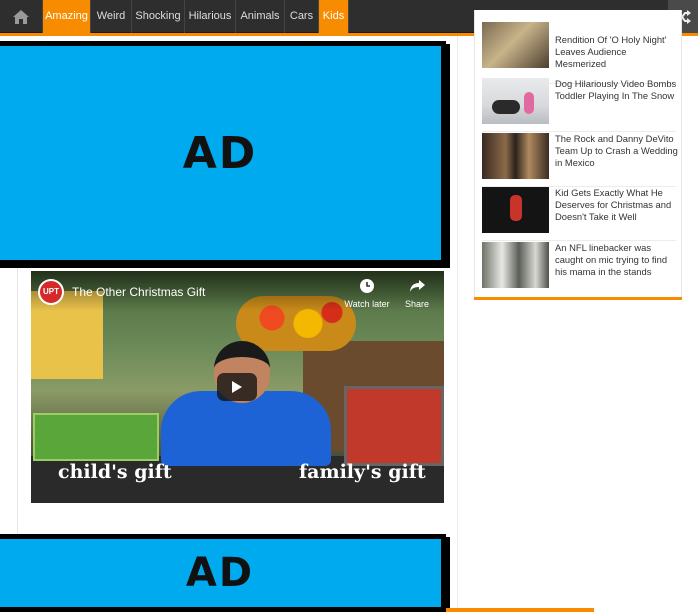 This screenshot has height=612, width=698. Describe the element at coordinates (260, 16) in the screenshot. I see `nav-item-animals: Animals` at that location.